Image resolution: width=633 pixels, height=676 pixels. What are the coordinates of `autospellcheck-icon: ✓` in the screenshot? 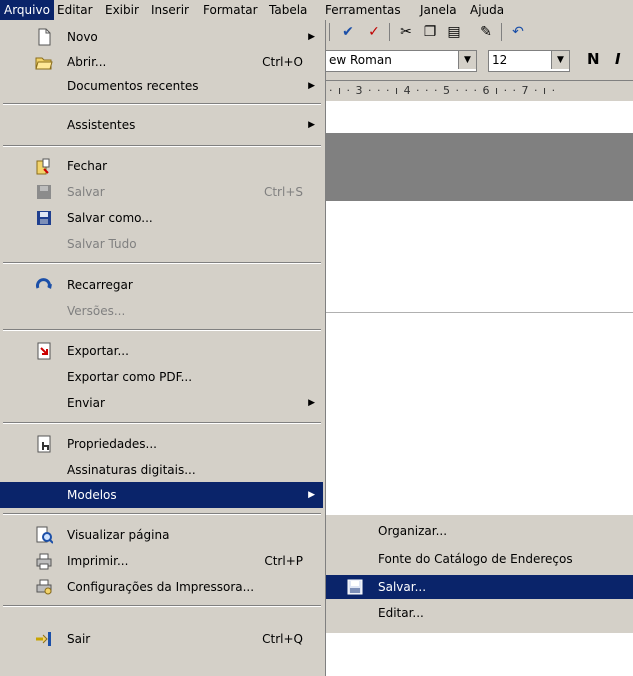 It's located at (374, 32).